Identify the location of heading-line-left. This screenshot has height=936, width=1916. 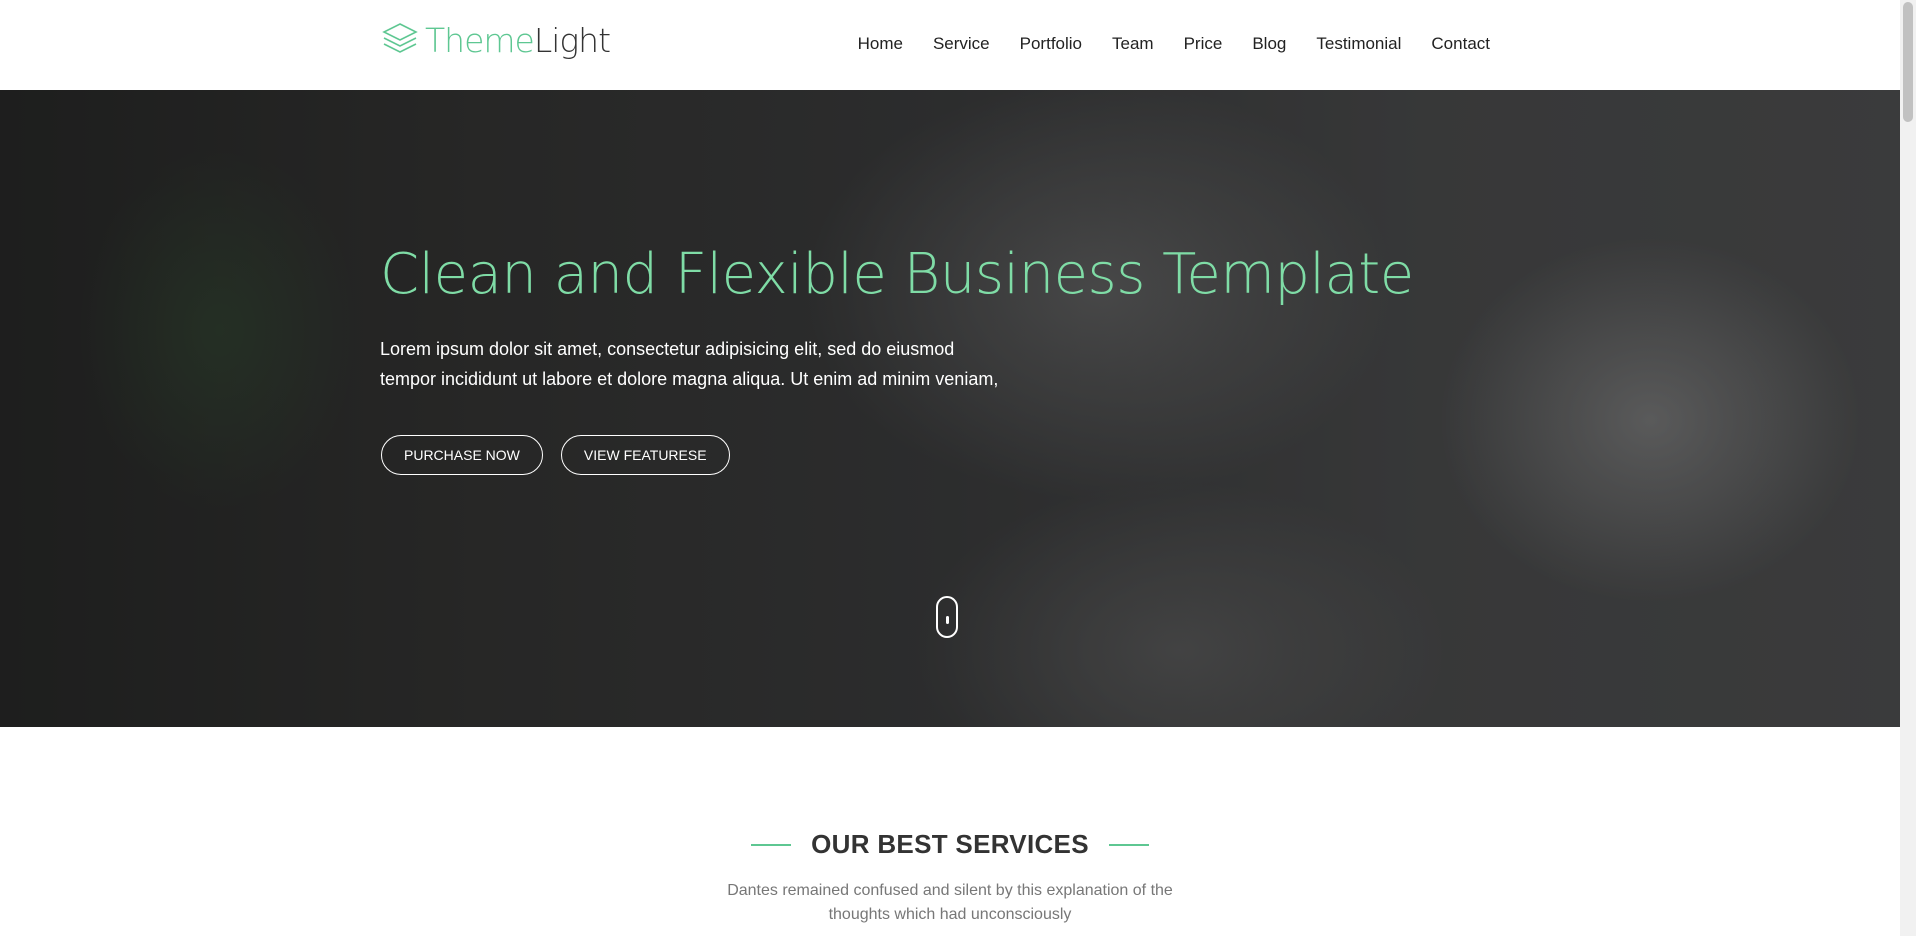
(771, 844).